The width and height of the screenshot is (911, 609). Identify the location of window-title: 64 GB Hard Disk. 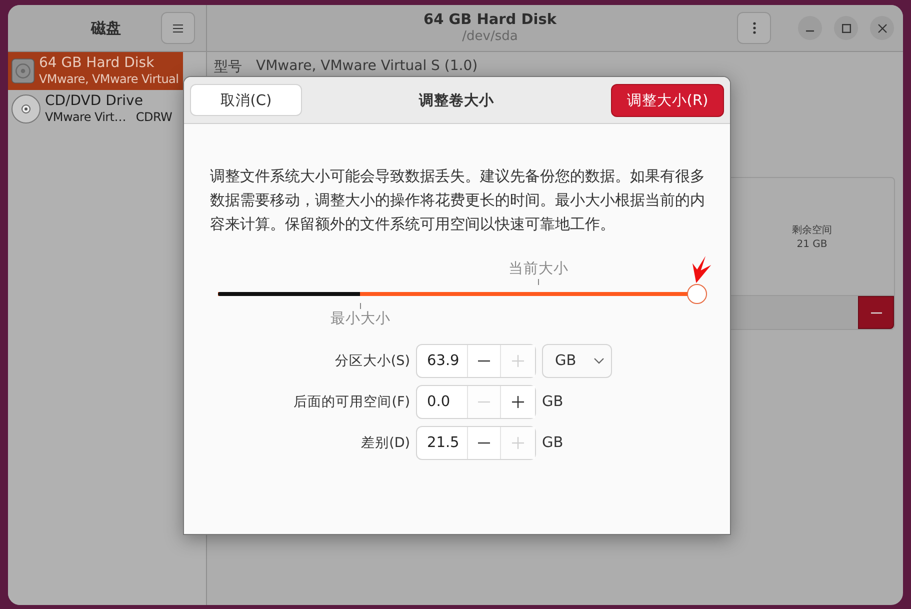
(489, 20).